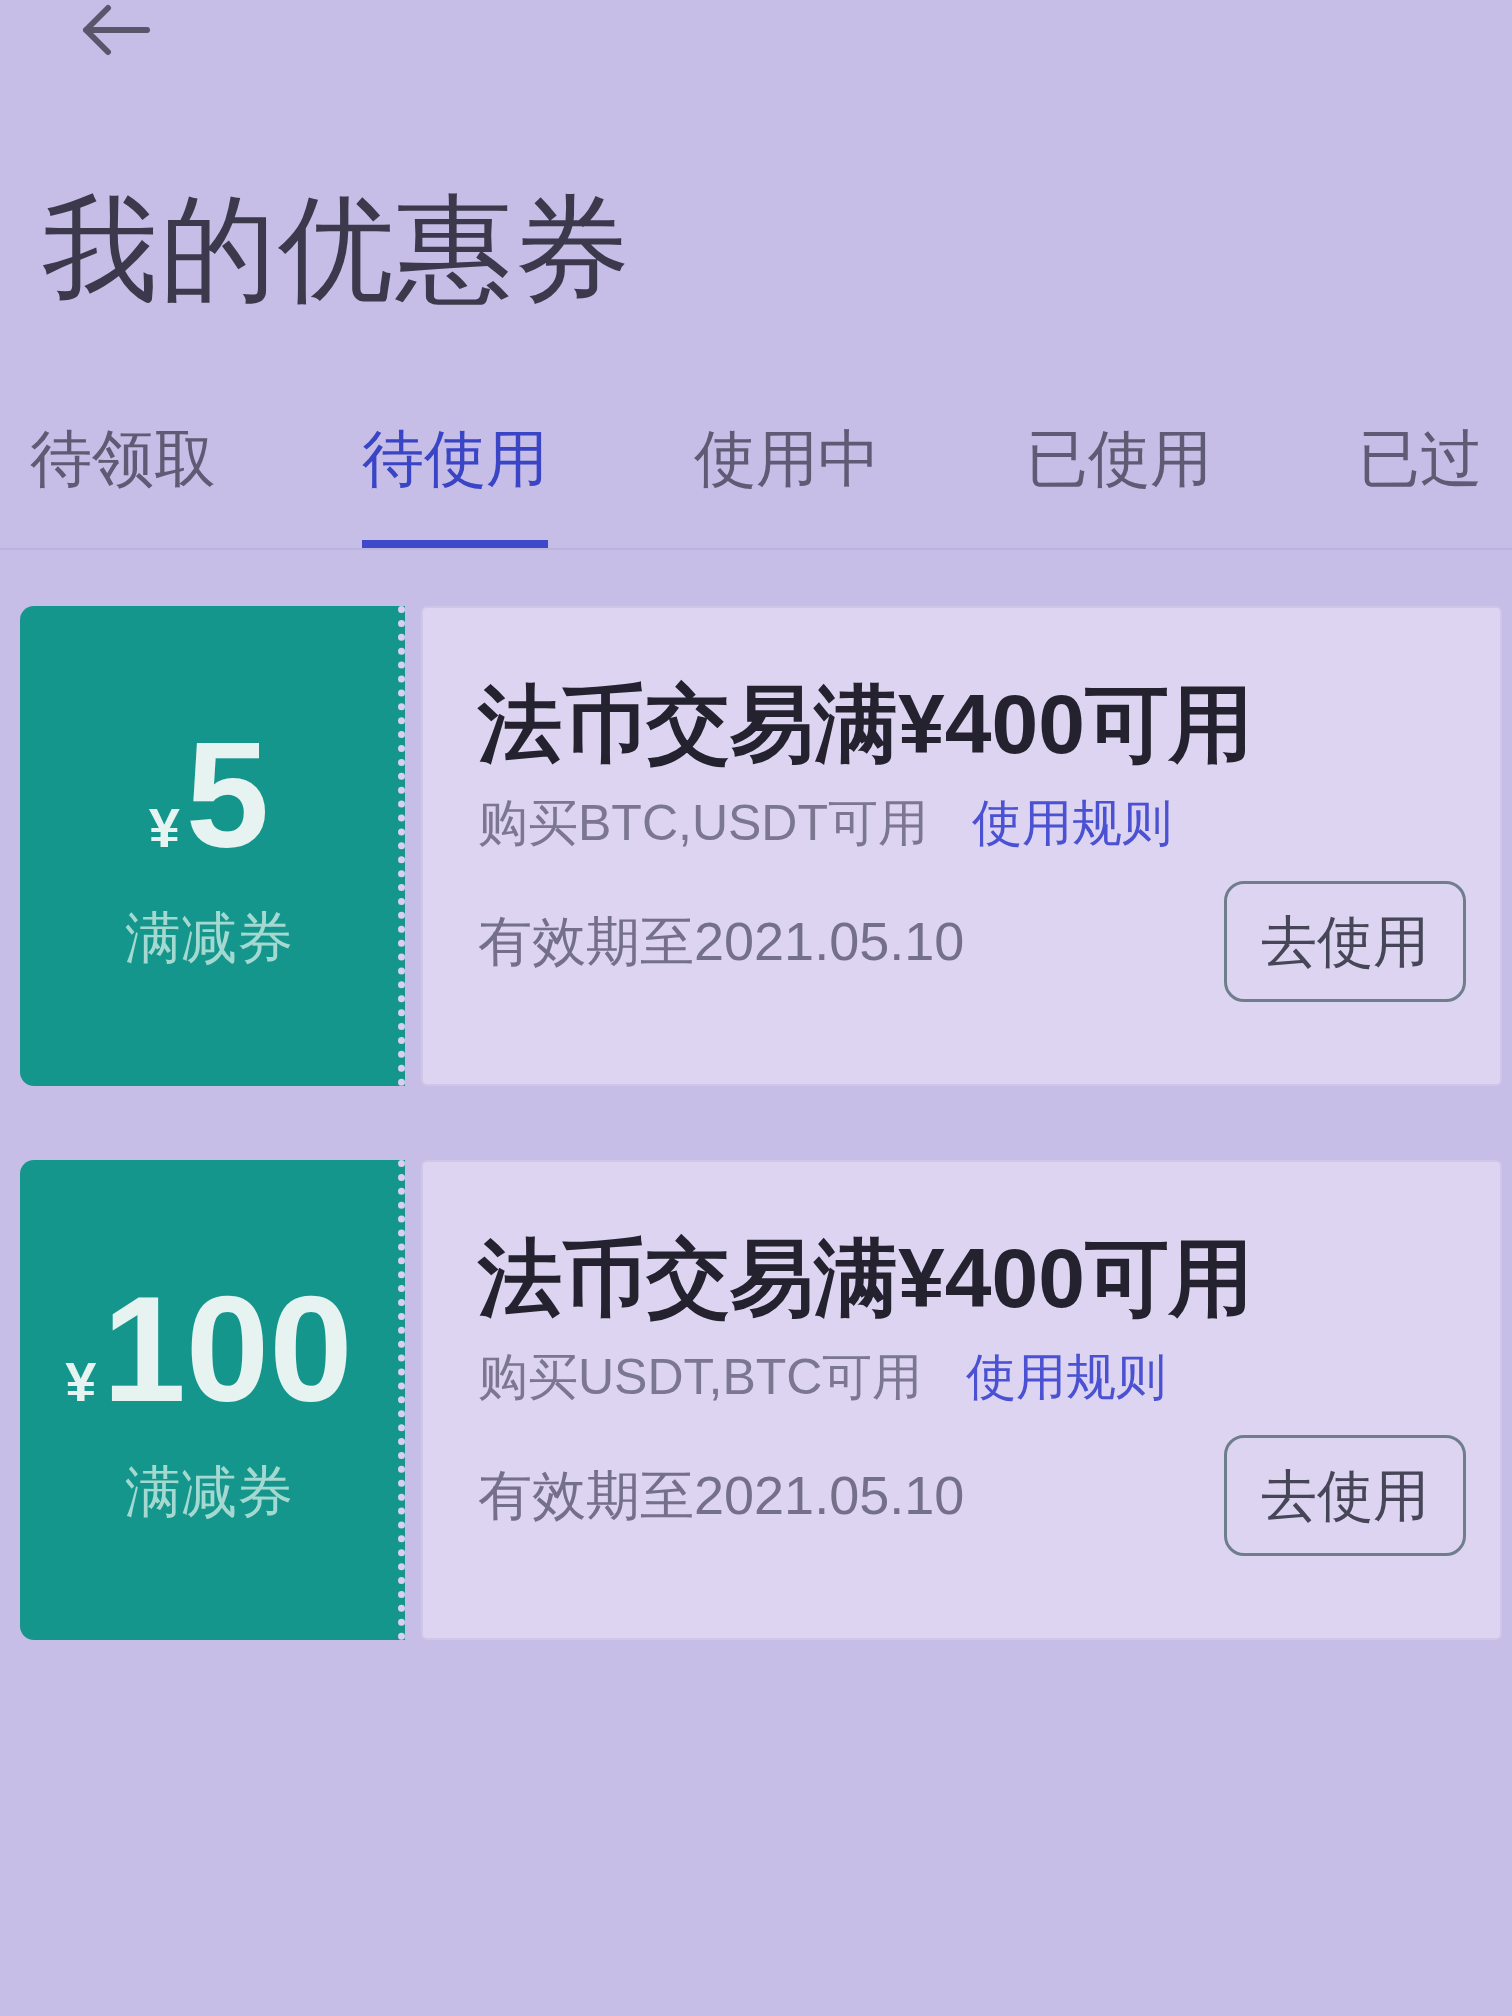  Describe the element at coordinates (1420, 469) in the screenshot. I see `tab: 已过` at that location.